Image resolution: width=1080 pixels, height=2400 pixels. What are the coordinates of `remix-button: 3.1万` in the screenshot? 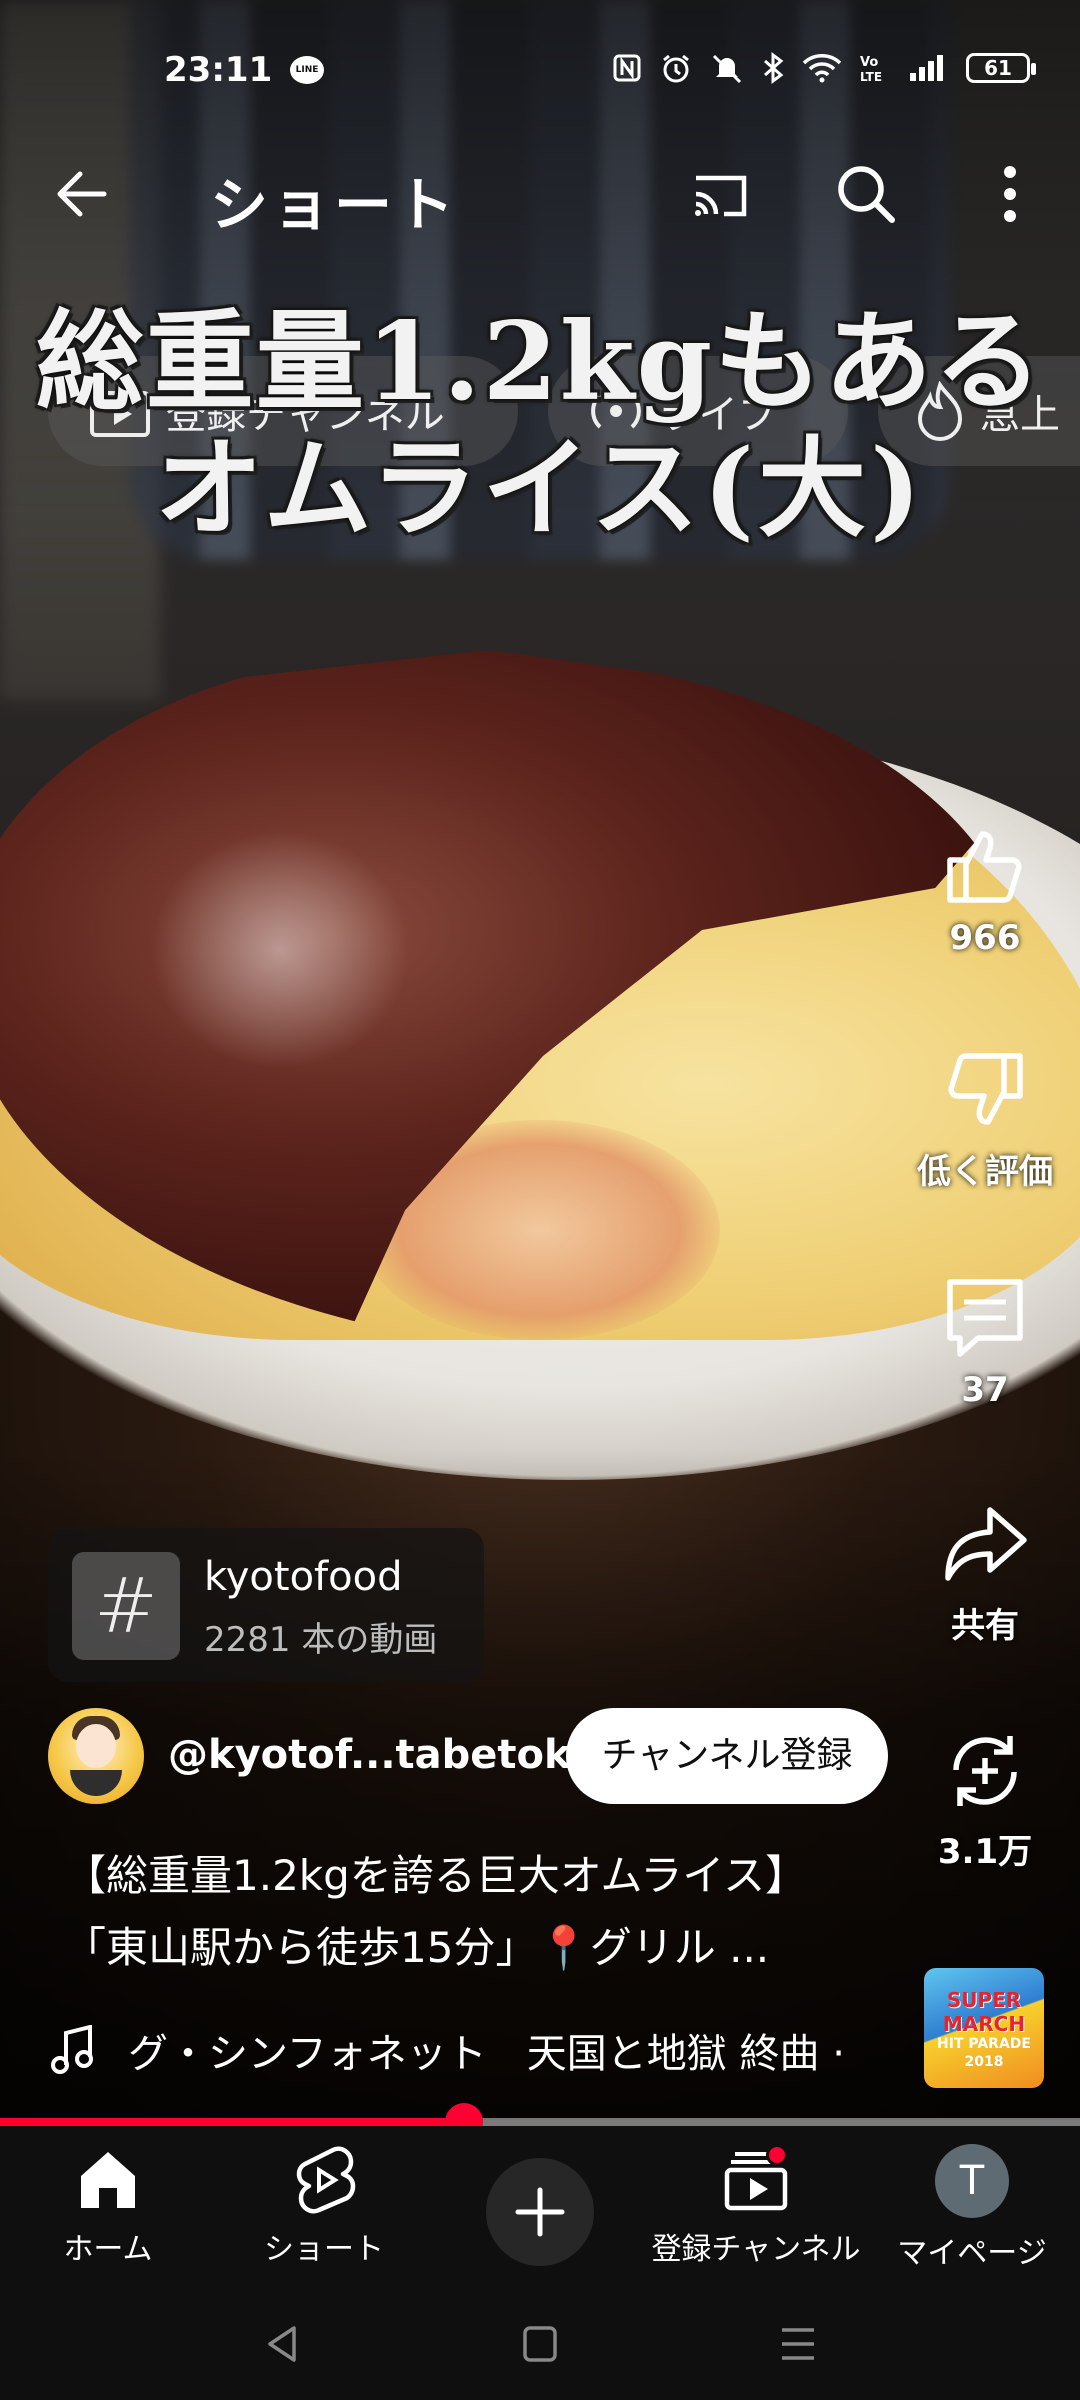 It's located at (985, 1799).